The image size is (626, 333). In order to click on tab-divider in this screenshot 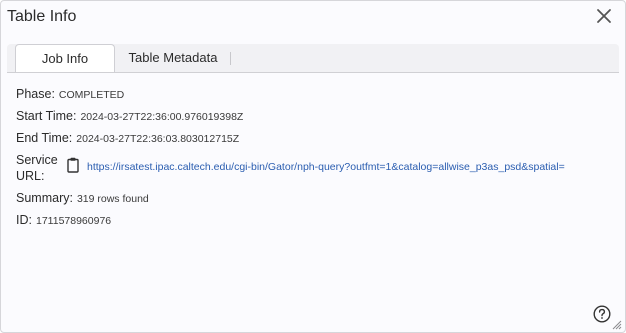, I will do `click(313, 72)`.